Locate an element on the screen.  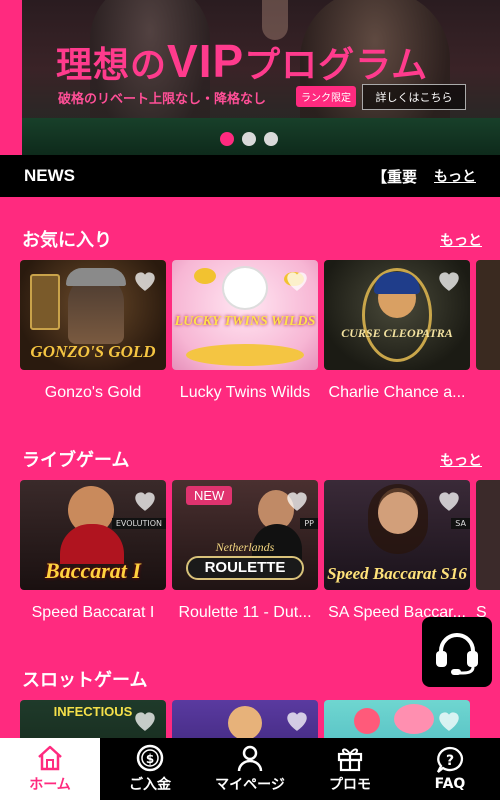
favorites-title: お気に入り is located at coordinates (67, 240).